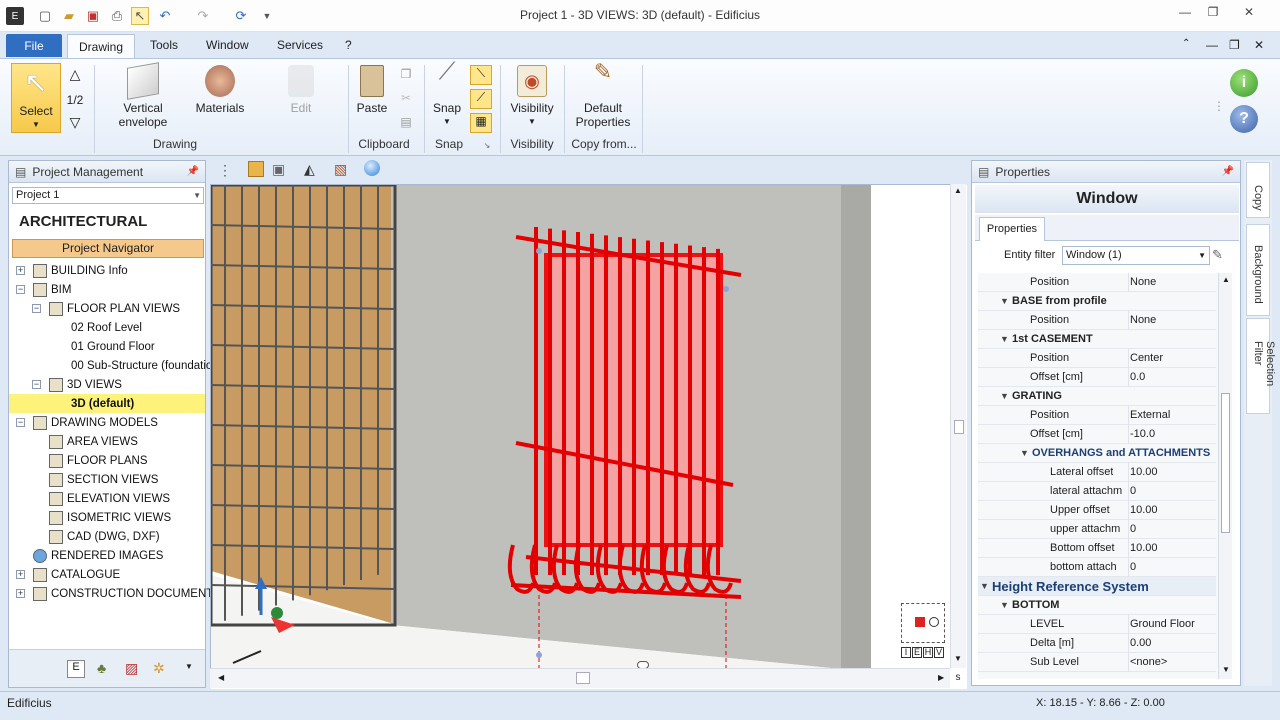 This screenshot has width=1280, height=720. What do you see at coordinates (1171, 358) in the screenshot?
I see `property-value: Center` at bounding box center [1171, 358].